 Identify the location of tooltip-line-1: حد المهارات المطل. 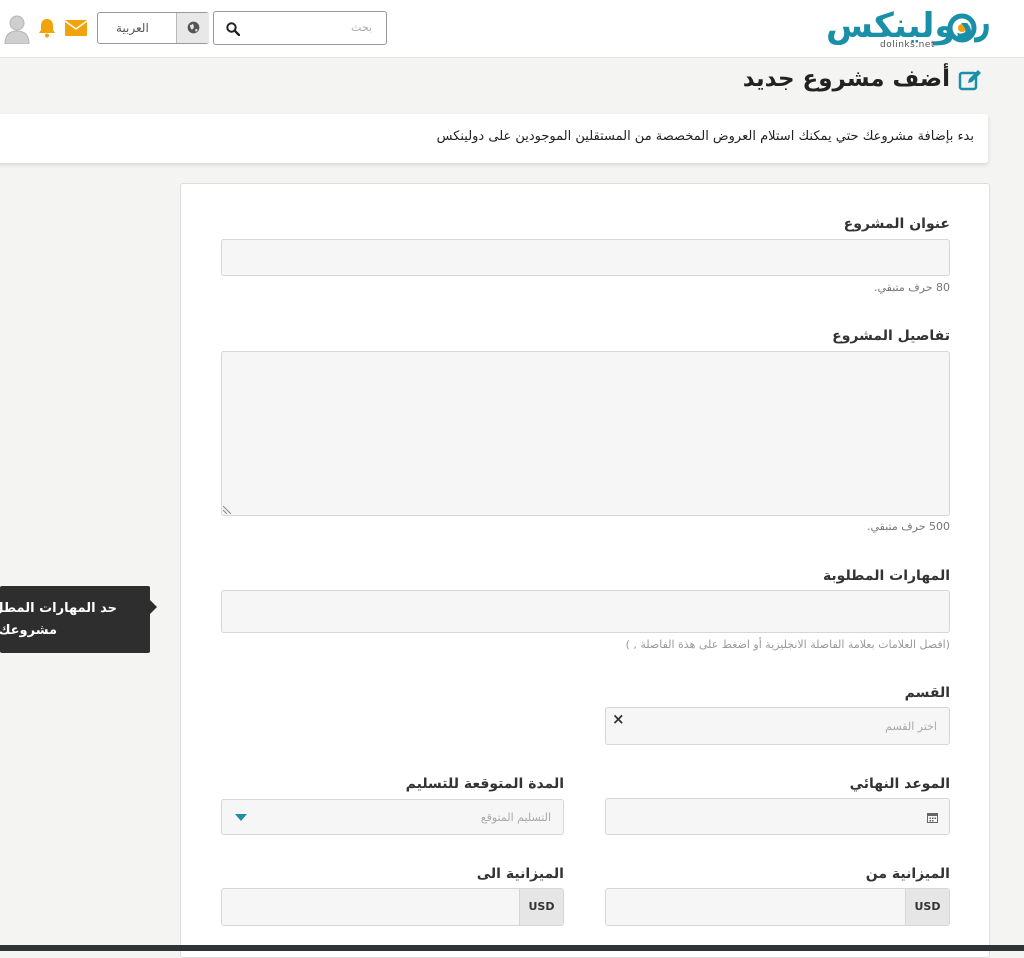
(58, 608).